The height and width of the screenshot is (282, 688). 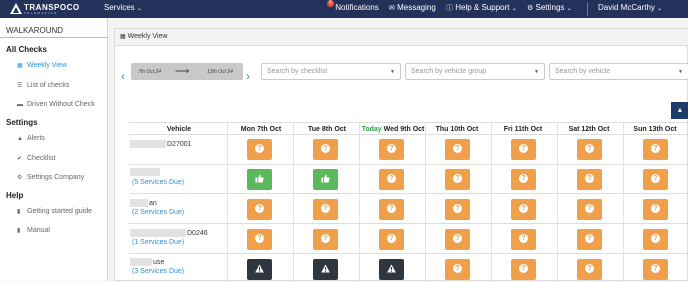 What do you see at coordinates (61, 104) in the screenshot?
I see `sidebar-item-label: Driven Without Check` at bounding box center [61, 104].